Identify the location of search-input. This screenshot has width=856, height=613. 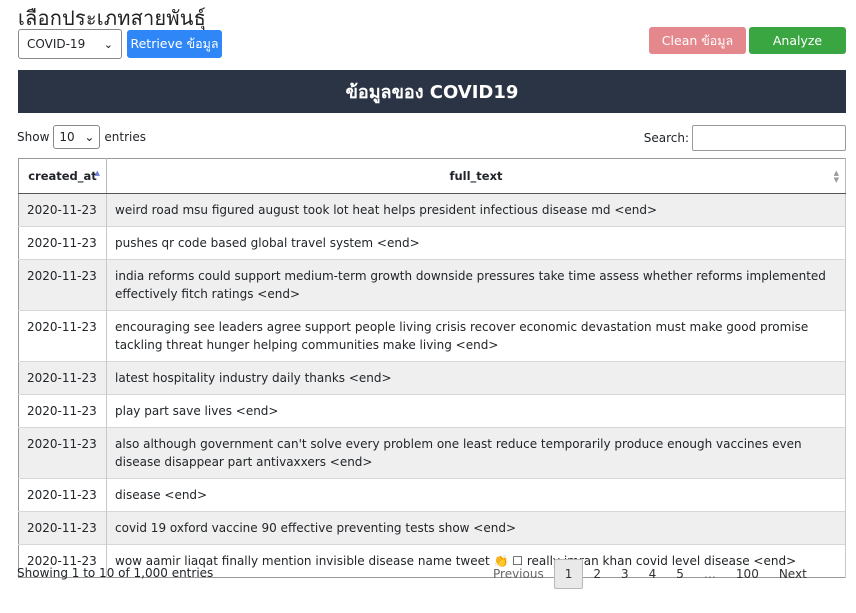
(769, 138).